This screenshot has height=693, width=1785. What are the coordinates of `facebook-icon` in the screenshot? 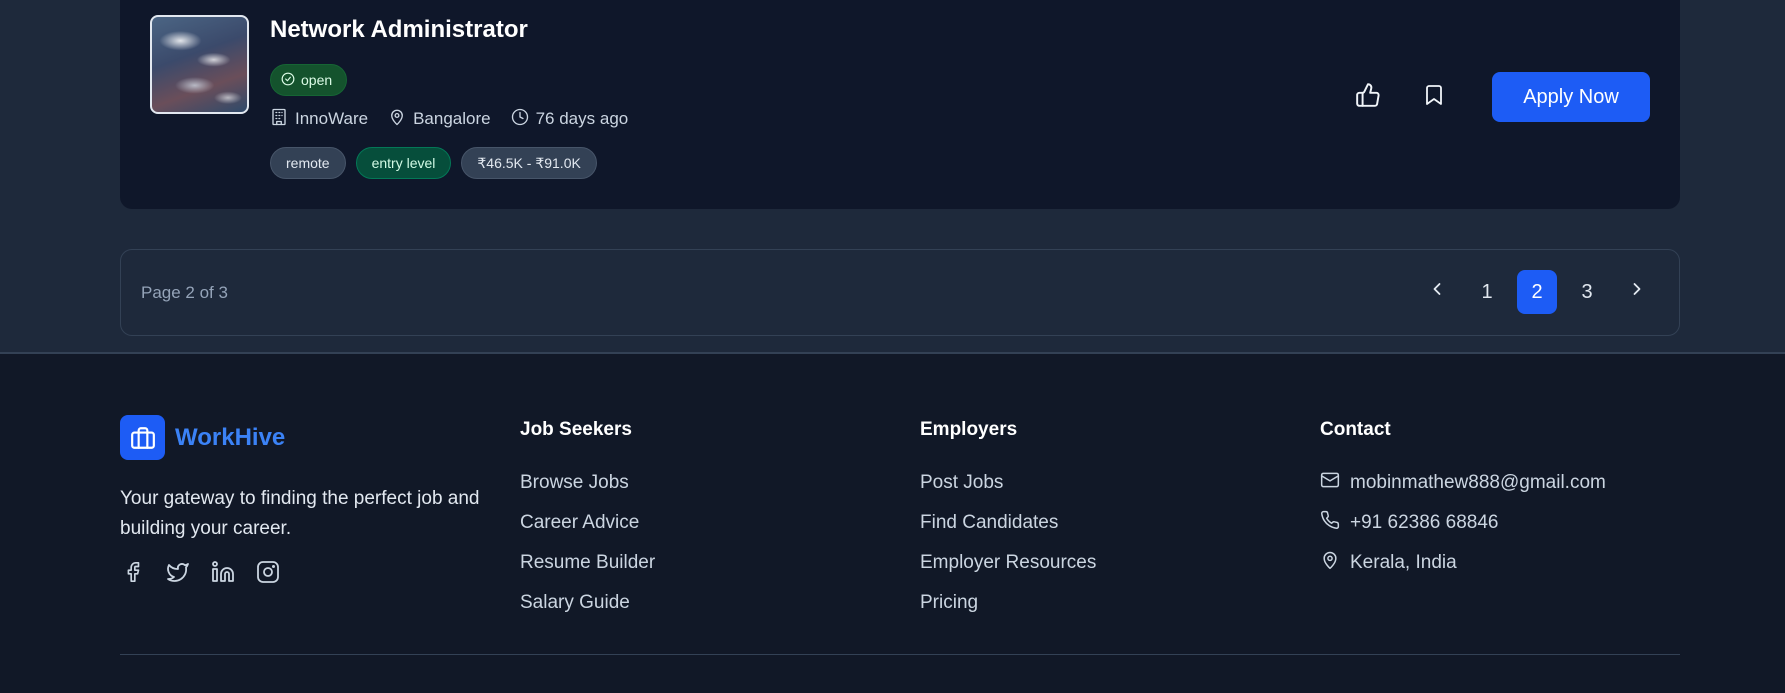 It's located at (132, 571).